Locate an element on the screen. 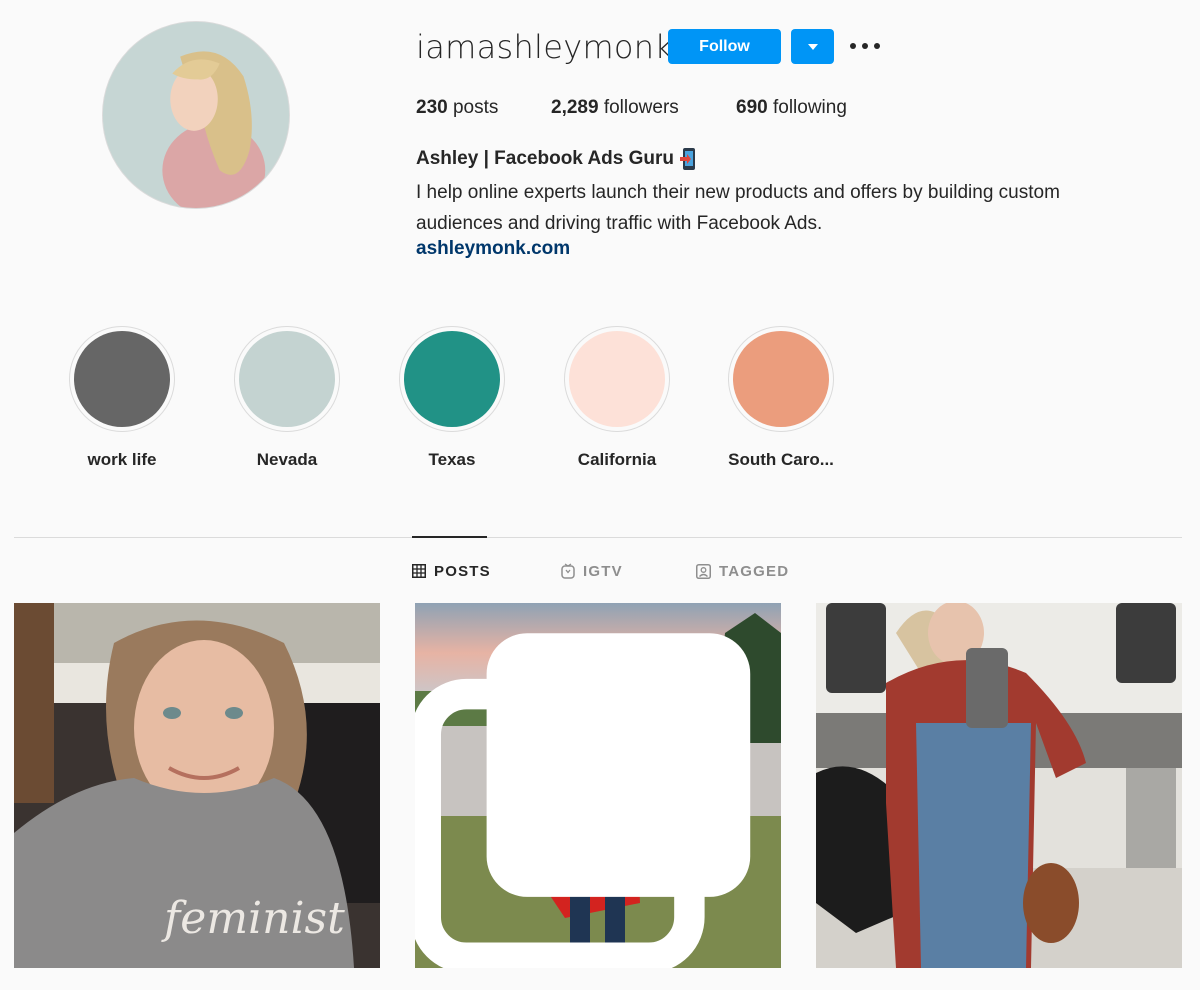 The height and width of the screenshot is (990, 1200). highlight-california: California is located at coordinates (617, 398).